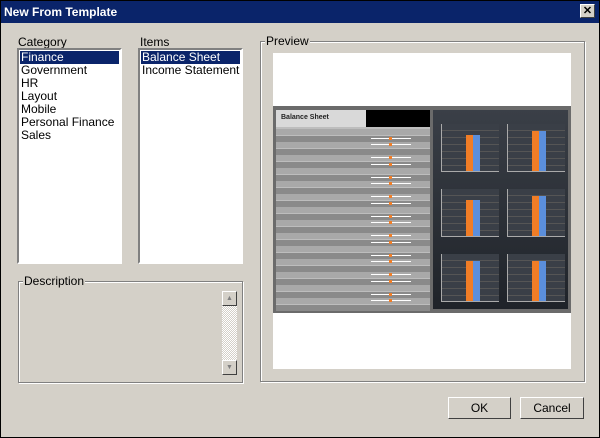  I want to click on cancel-button: Cancel, so click(552, 408).